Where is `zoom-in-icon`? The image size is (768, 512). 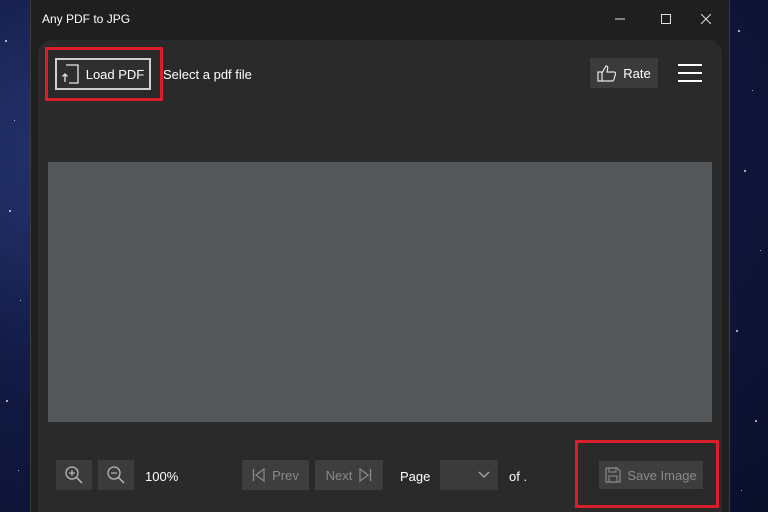 zoom-in-icon is located at coordinates (74, 475).